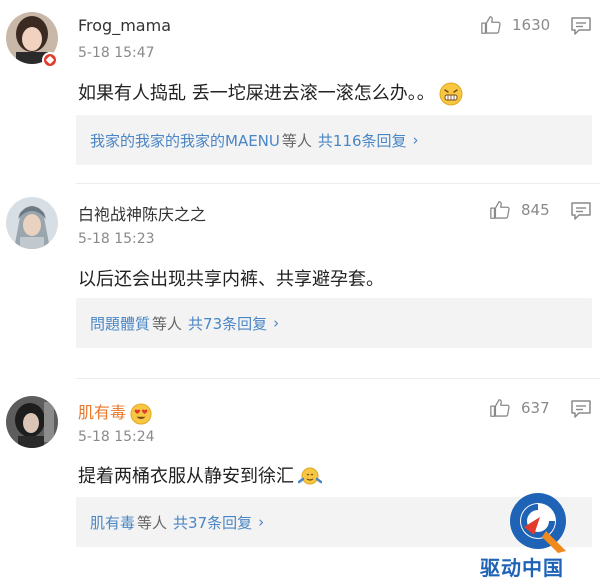 This screenshot has width=600, height=580. I want to click on reply-count: 共73条回复, so click(227, 323).